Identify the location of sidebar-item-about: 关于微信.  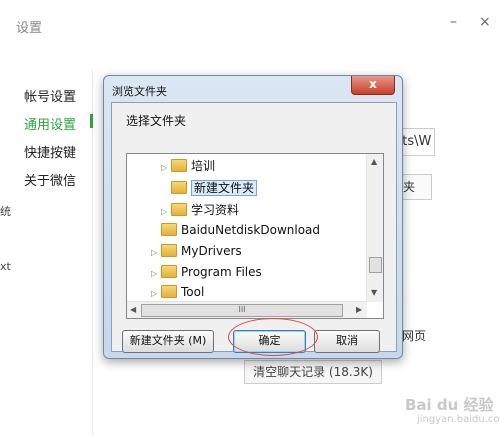
(50, 179).